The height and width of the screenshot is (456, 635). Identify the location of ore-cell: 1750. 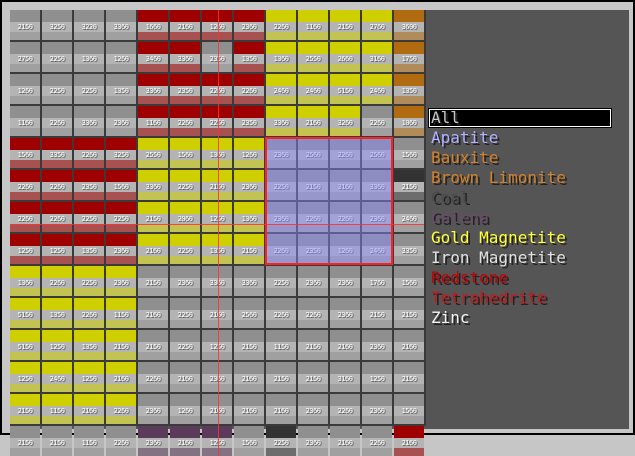
(409, 57).